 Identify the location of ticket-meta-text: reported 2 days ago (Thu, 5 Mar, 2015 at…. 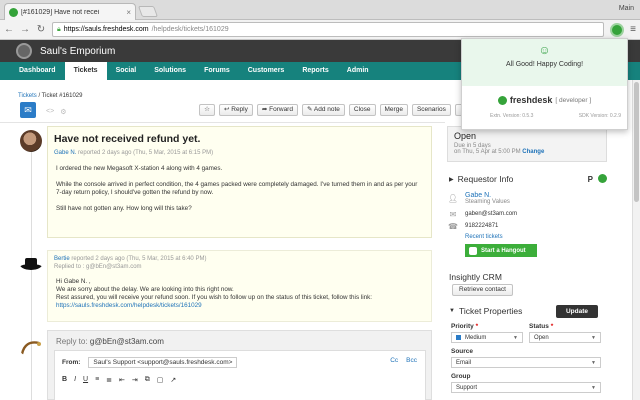
(146, 153).